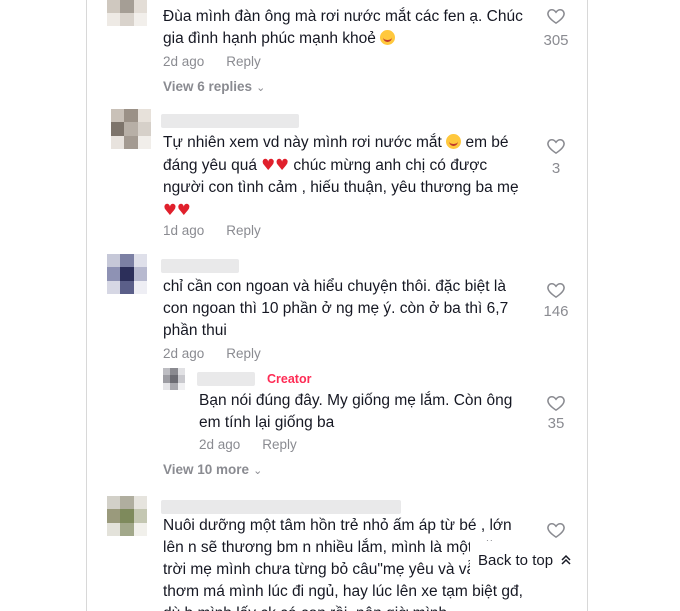 This screenshot has height=611, width=680. What do you see at coordinates (212, 230) in the screenshot?
I see `comment-meta: 1d ago Reply` at bounding box center [212, 230].